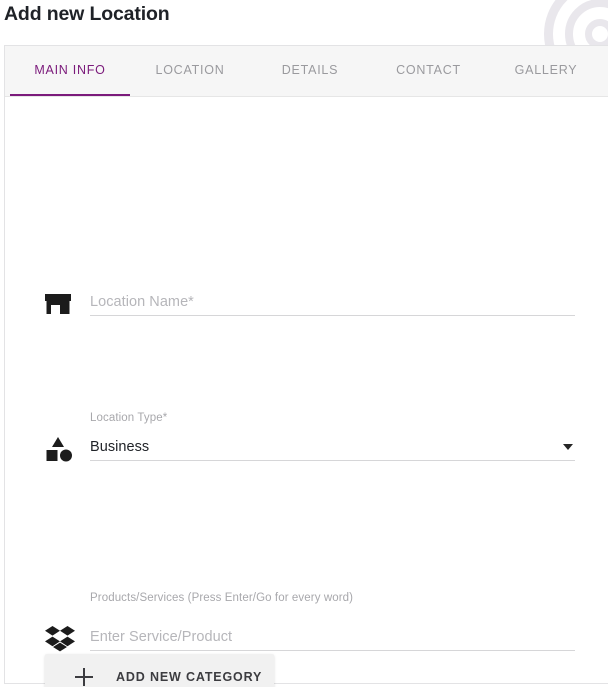 Image resolution: width=608 pixels, height=687 pixels. Describe the element at coordinates (161, 636) in the screenshot. I see `products-services-placeholder: Enter Service/Product` at that location.